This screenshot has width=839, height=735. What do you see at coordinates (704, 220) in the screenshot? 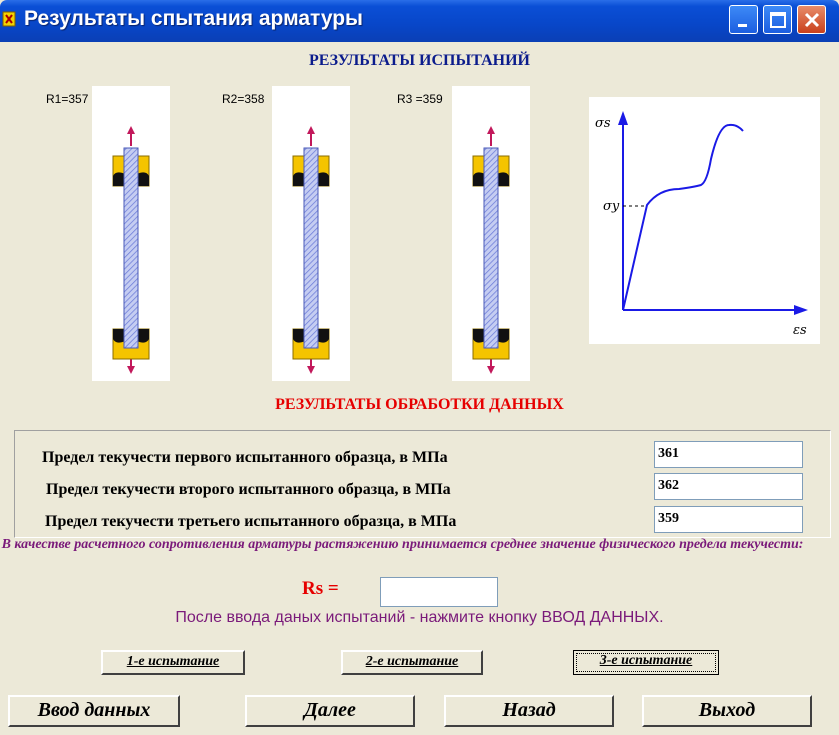
I see `stress-strain-diagram: σs σy εs` at bounding box center [704, 220].